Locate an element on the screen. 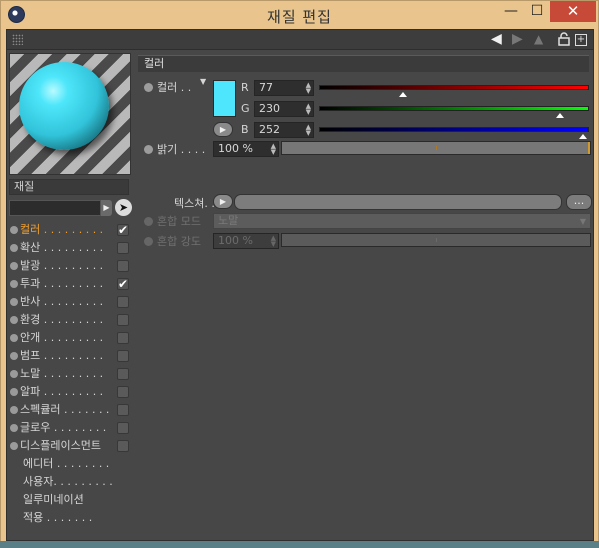 The image size is (599, 548). material-preview is located at coordinates (70, 114).